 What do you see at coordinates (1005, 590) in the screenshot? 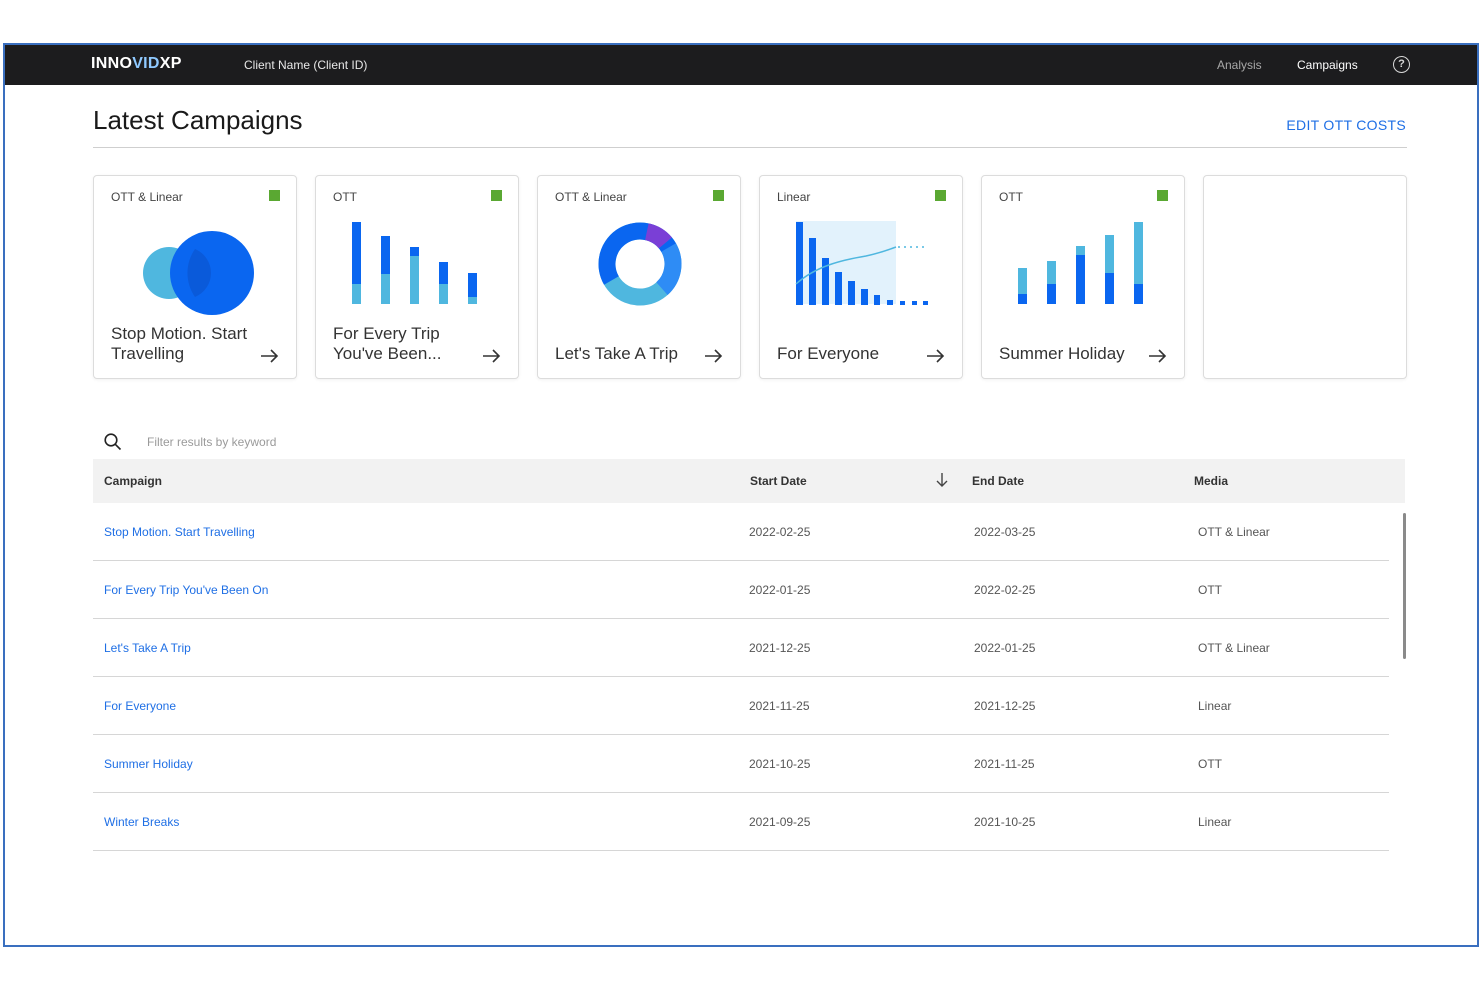
I see `end-date-cell: 2022-02-25` at bounding box center [1005, 590].